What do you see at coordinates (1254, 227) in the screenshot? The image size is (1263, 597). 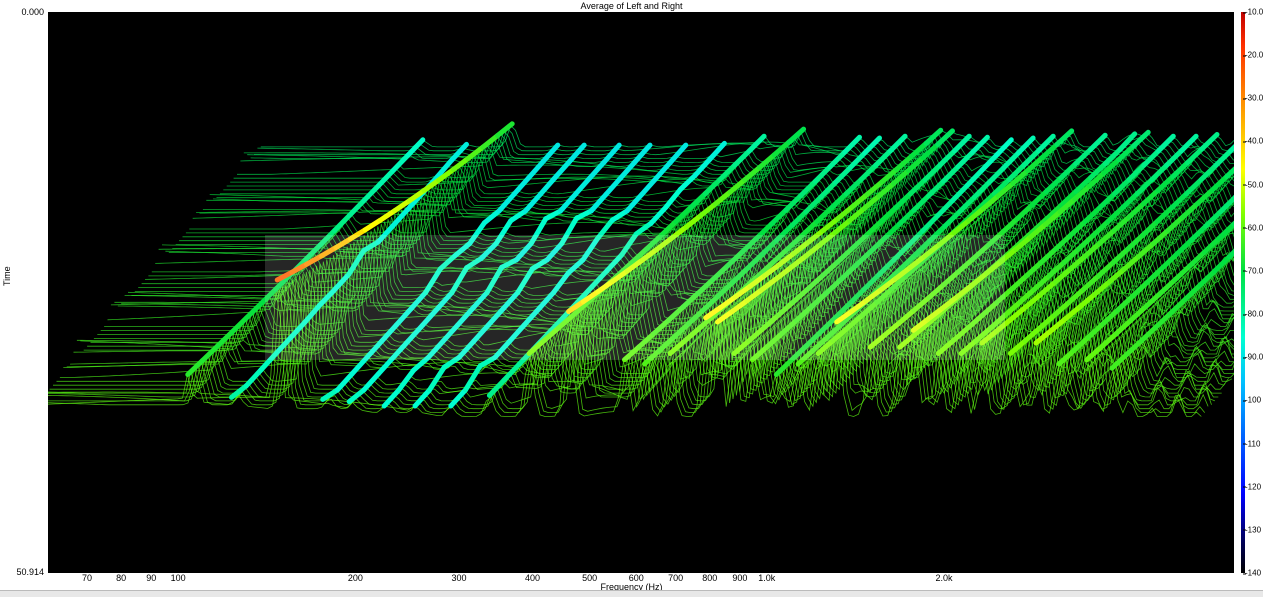 I see `colorbar-tick-label: -60.0` at bounding box center [1254, 227].